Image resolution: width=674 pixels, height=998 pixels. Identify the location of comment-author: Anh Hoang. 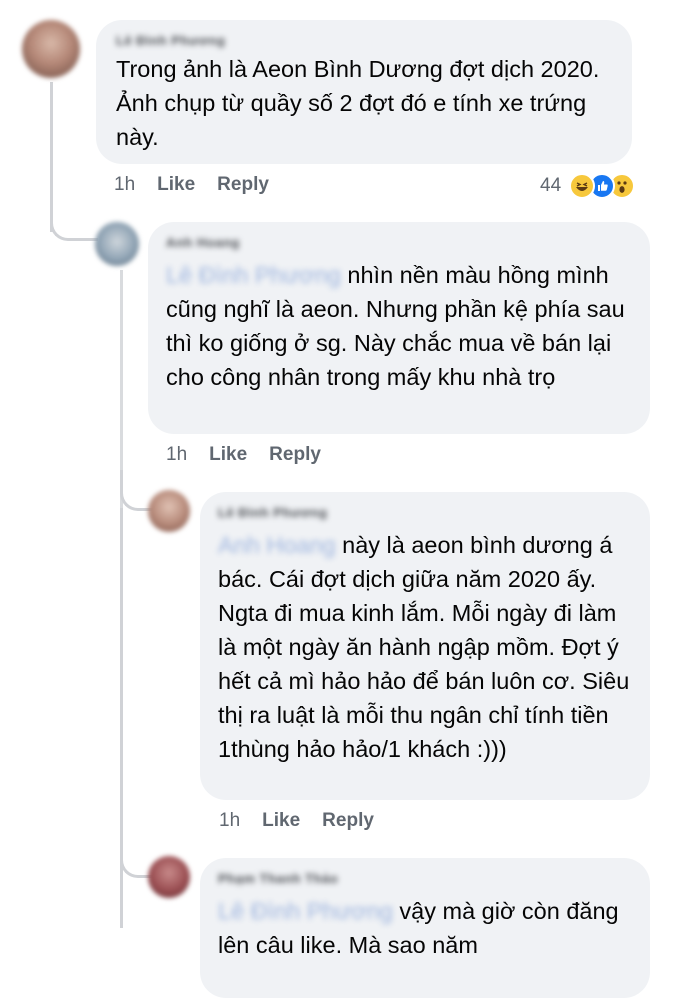
(203, 242).